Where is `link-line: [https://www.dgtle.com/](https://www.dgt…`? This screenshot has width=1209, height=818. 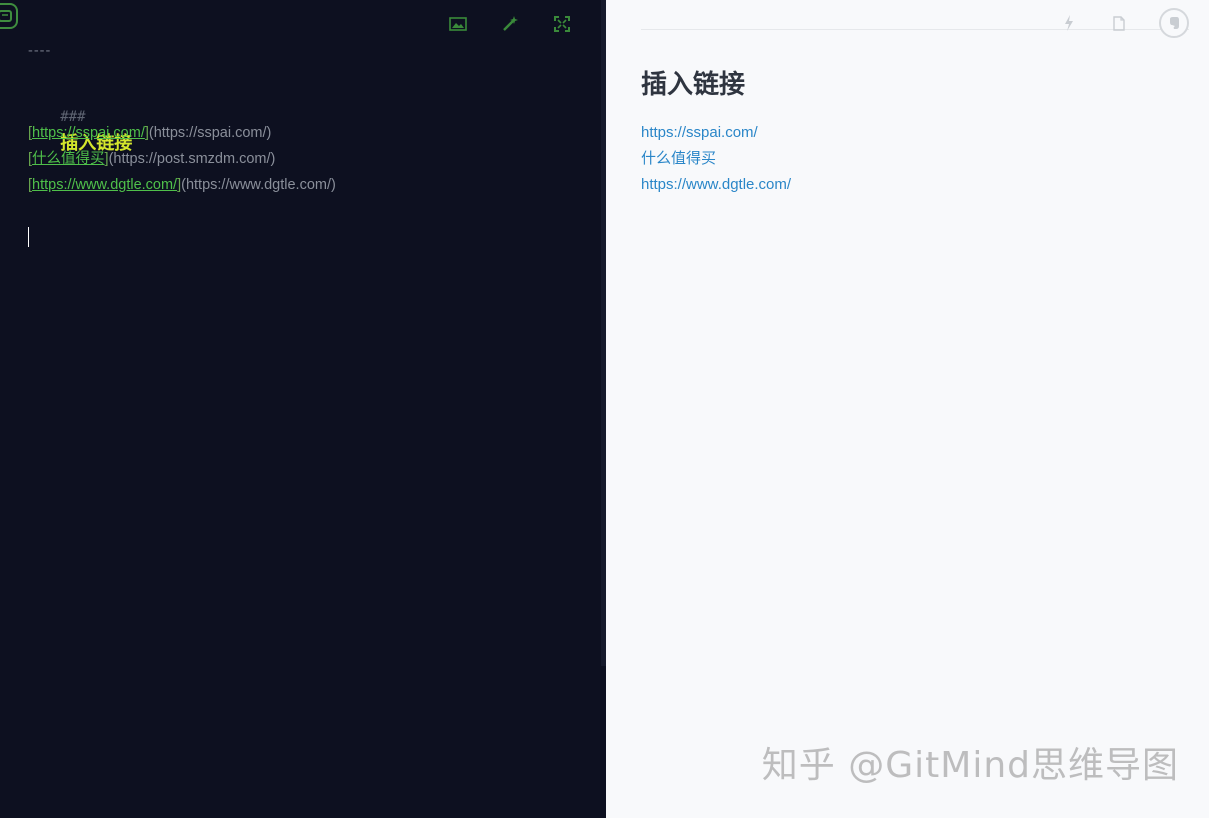 link-line: [https://www.dgtle.com/](https://www.dgt… is located at coordinates (182, 185).